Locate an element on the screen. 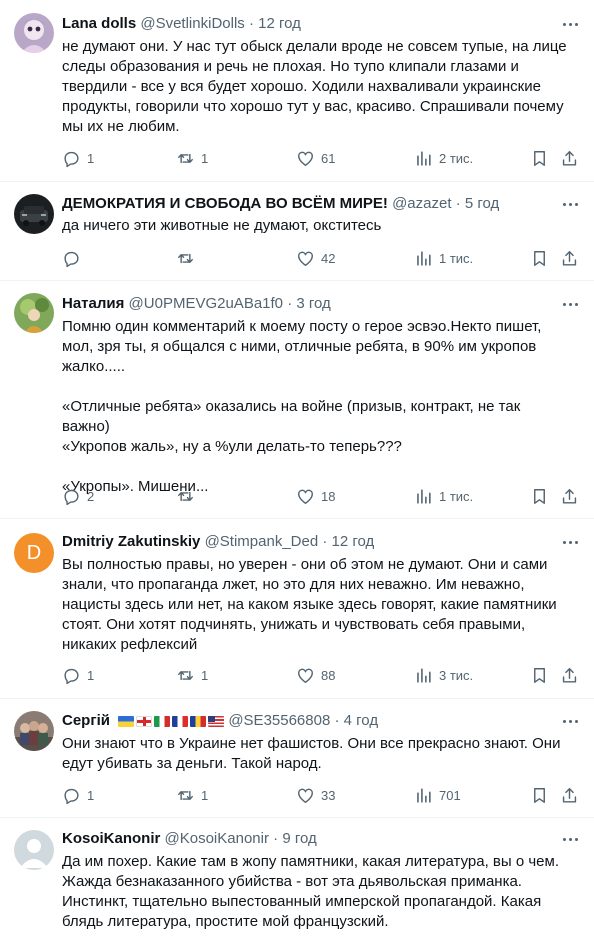 The height and width of the screenshot is (937, 594). like-button: 33 is located at coordinates (315, 795).